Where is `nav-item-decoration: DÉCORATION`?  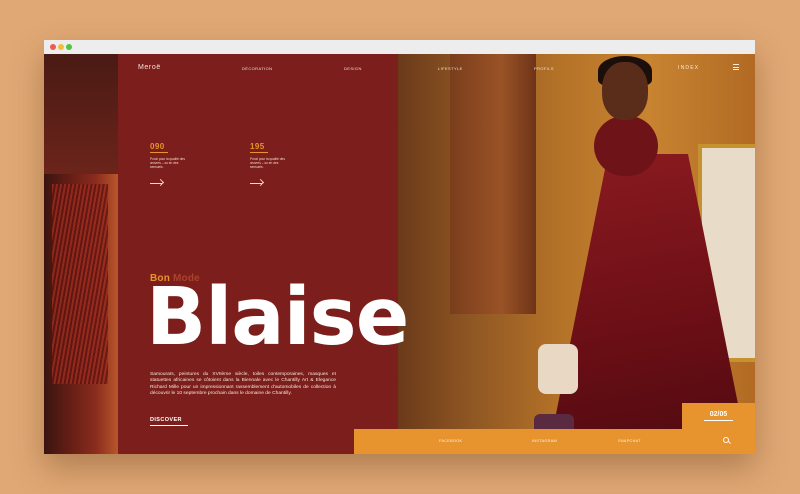
nav-item-decoration: DÉCORATION is located at coordinates (257, 68).